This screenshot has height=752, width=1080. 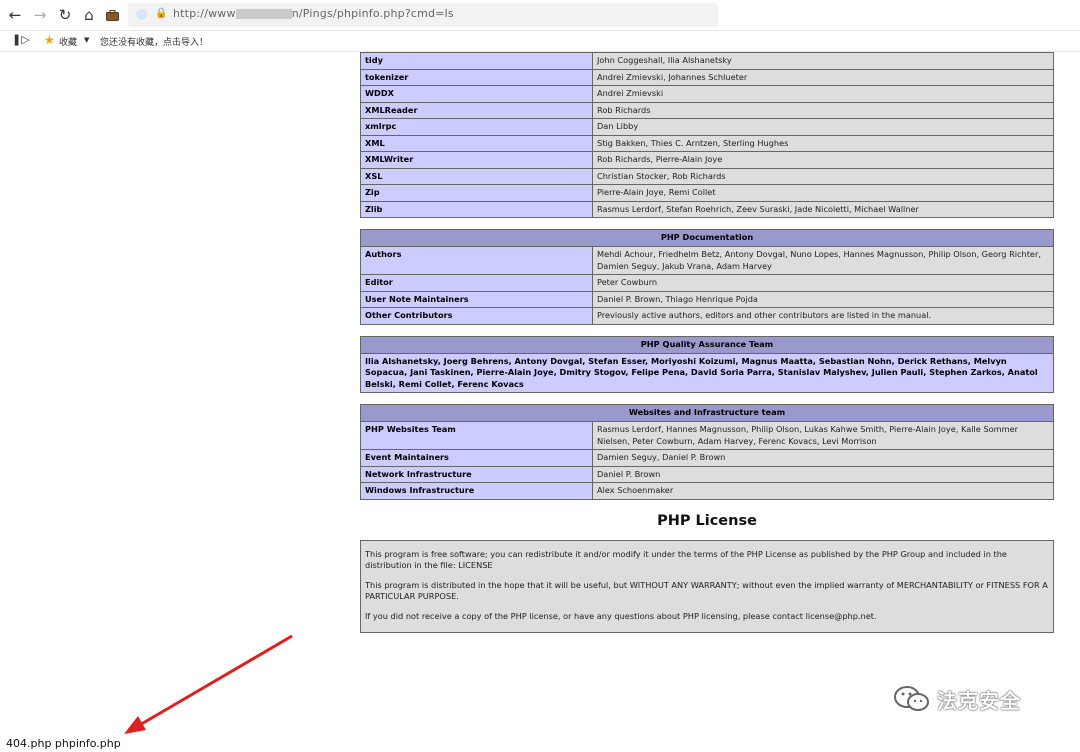 What do you see at coordinates (823, 491) in the screenshot?
I see `row-value: Alex Schoenmaker` at bounding box center [823, 491].